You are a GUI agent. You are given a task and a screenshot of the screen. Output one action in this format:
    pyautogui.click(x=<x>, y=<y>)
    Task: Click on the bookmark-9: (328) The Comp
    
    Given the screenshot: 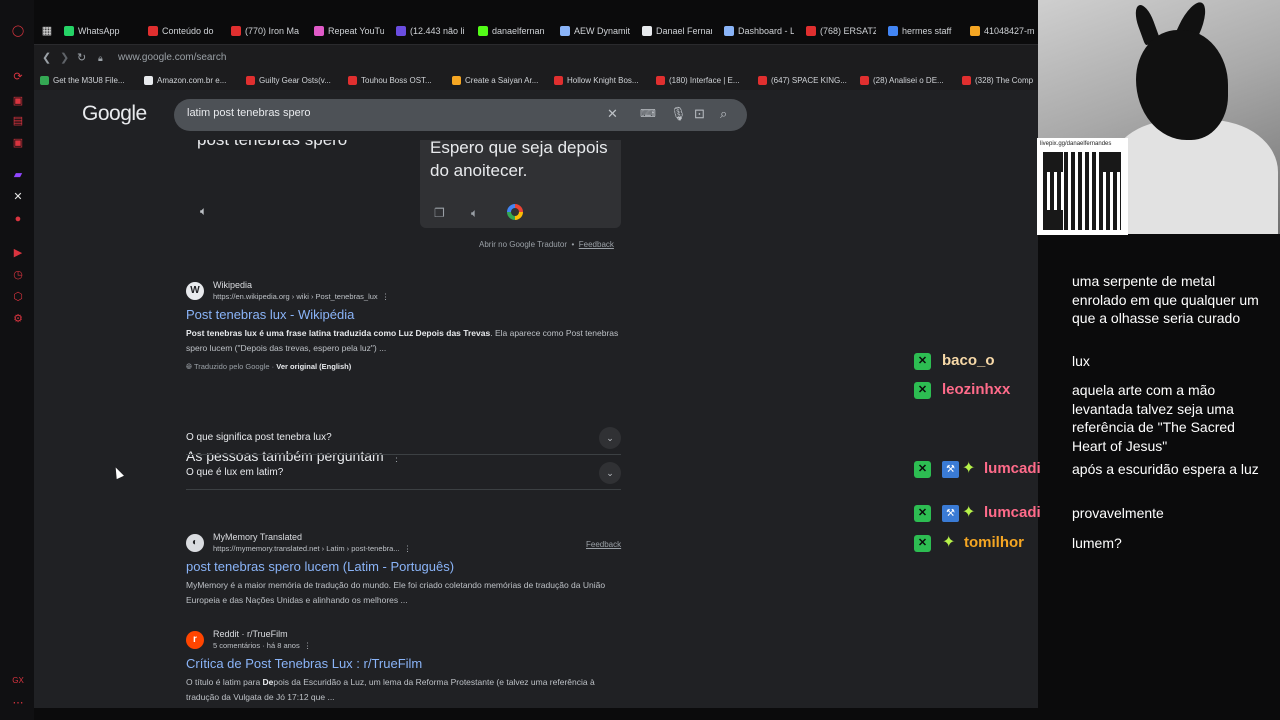 What is the action you would take?
    pyautogui.click(x=997, y=80)
    